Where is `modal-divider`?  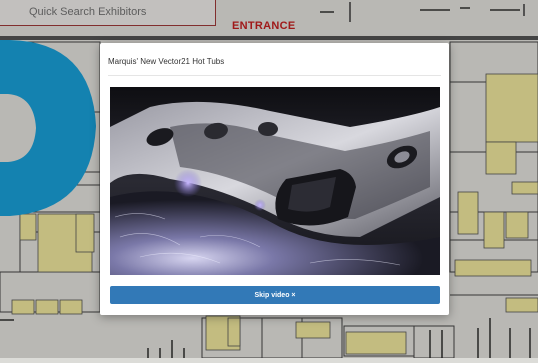
modal-divider is located at coordinates (274, 75).